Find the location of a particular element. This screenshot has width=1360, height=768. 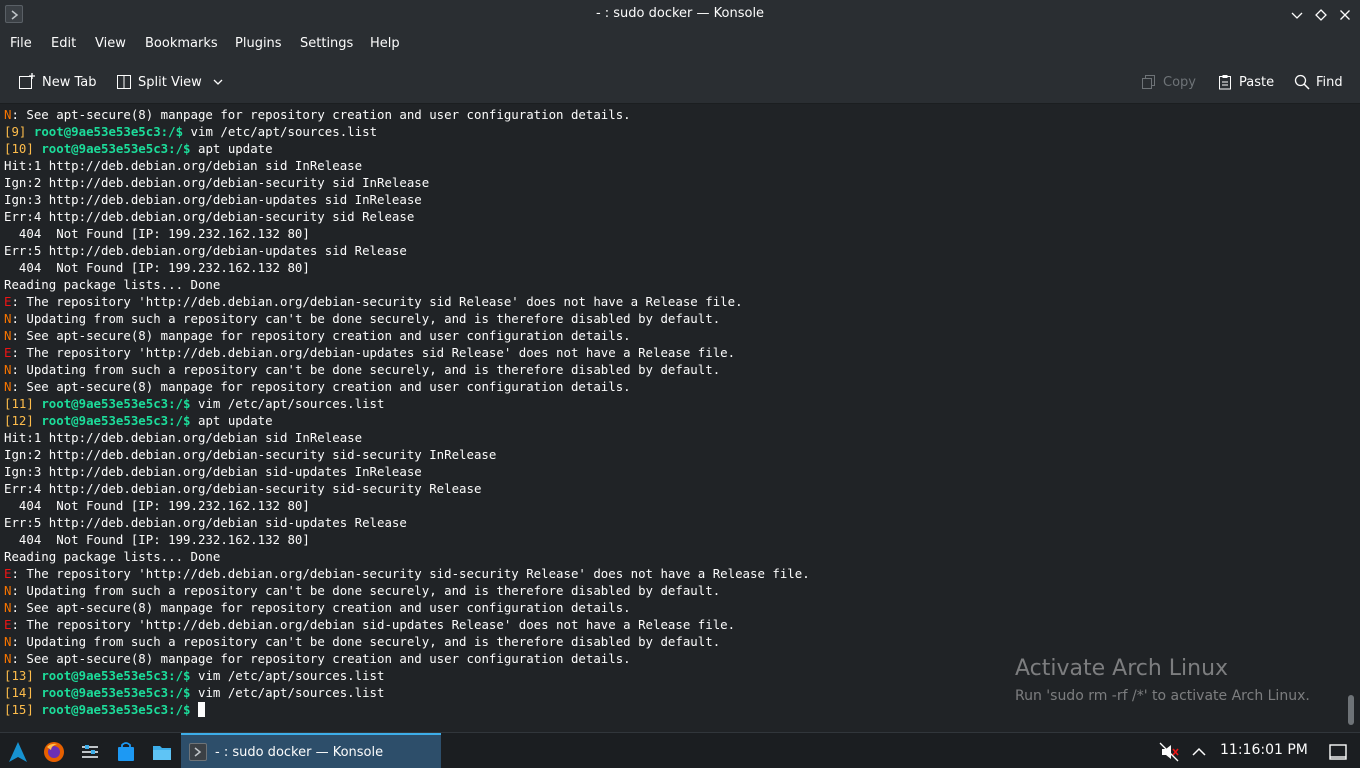

activation-watermark-title: Activate Arch Linux is located at coordinates (1122, 668).